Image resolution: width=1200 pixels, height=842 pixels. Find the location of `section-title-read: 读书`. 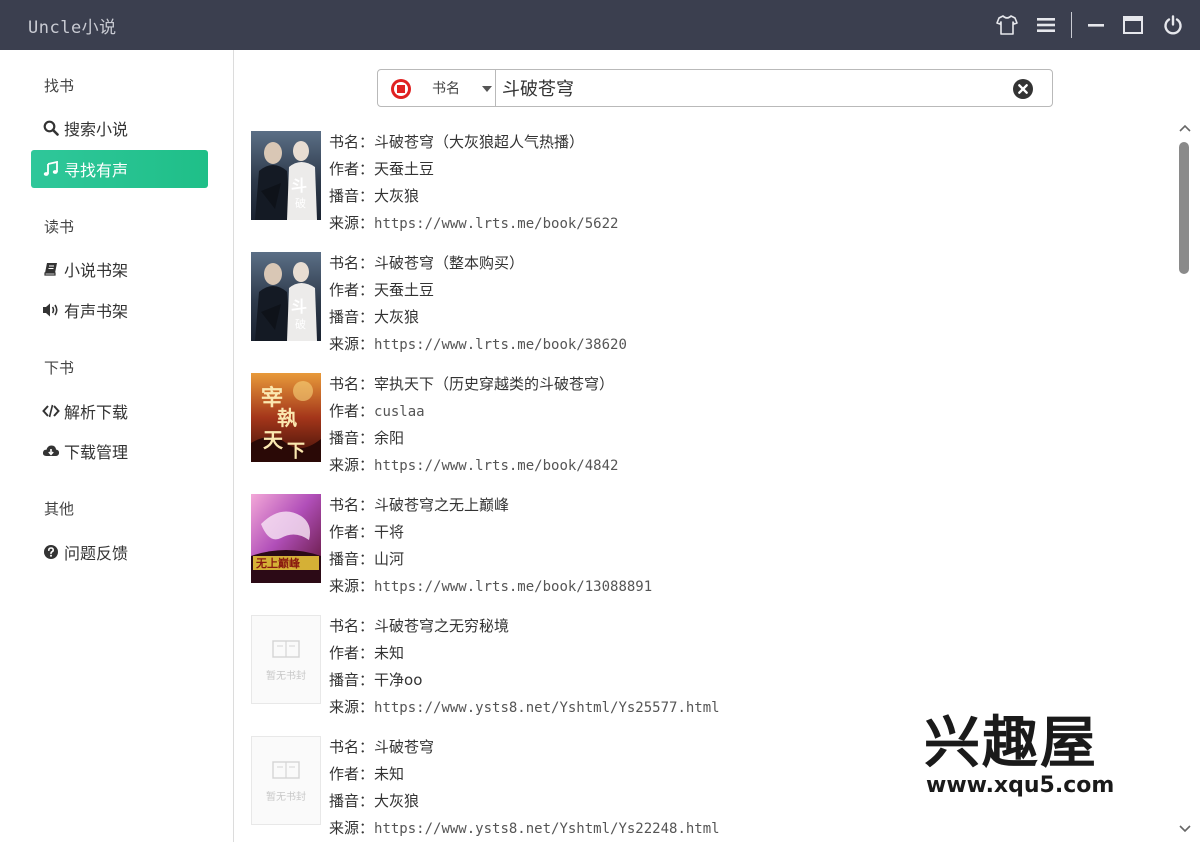

section-title-read: 读书 is located at coordinates (59, 227).